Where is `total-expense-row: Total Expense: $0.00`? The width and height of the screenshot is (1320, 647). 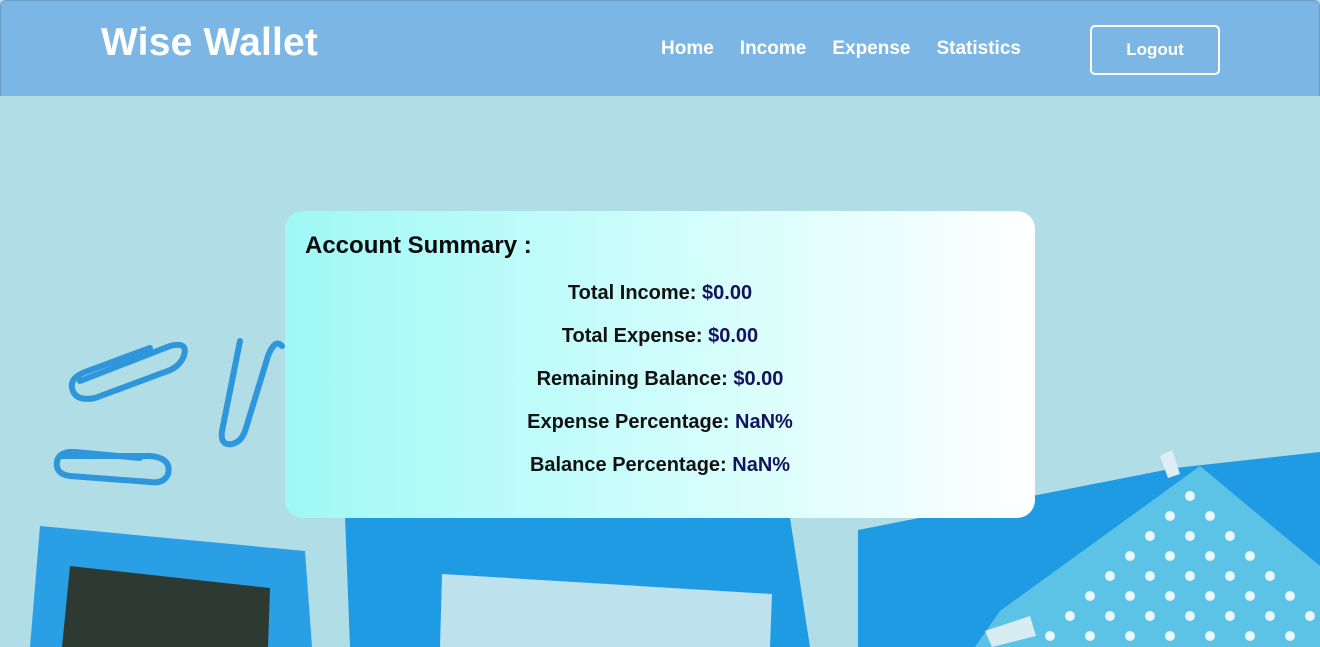
total-expense-row: Total Expense: $0.00 is located at coordinates (660, 346).